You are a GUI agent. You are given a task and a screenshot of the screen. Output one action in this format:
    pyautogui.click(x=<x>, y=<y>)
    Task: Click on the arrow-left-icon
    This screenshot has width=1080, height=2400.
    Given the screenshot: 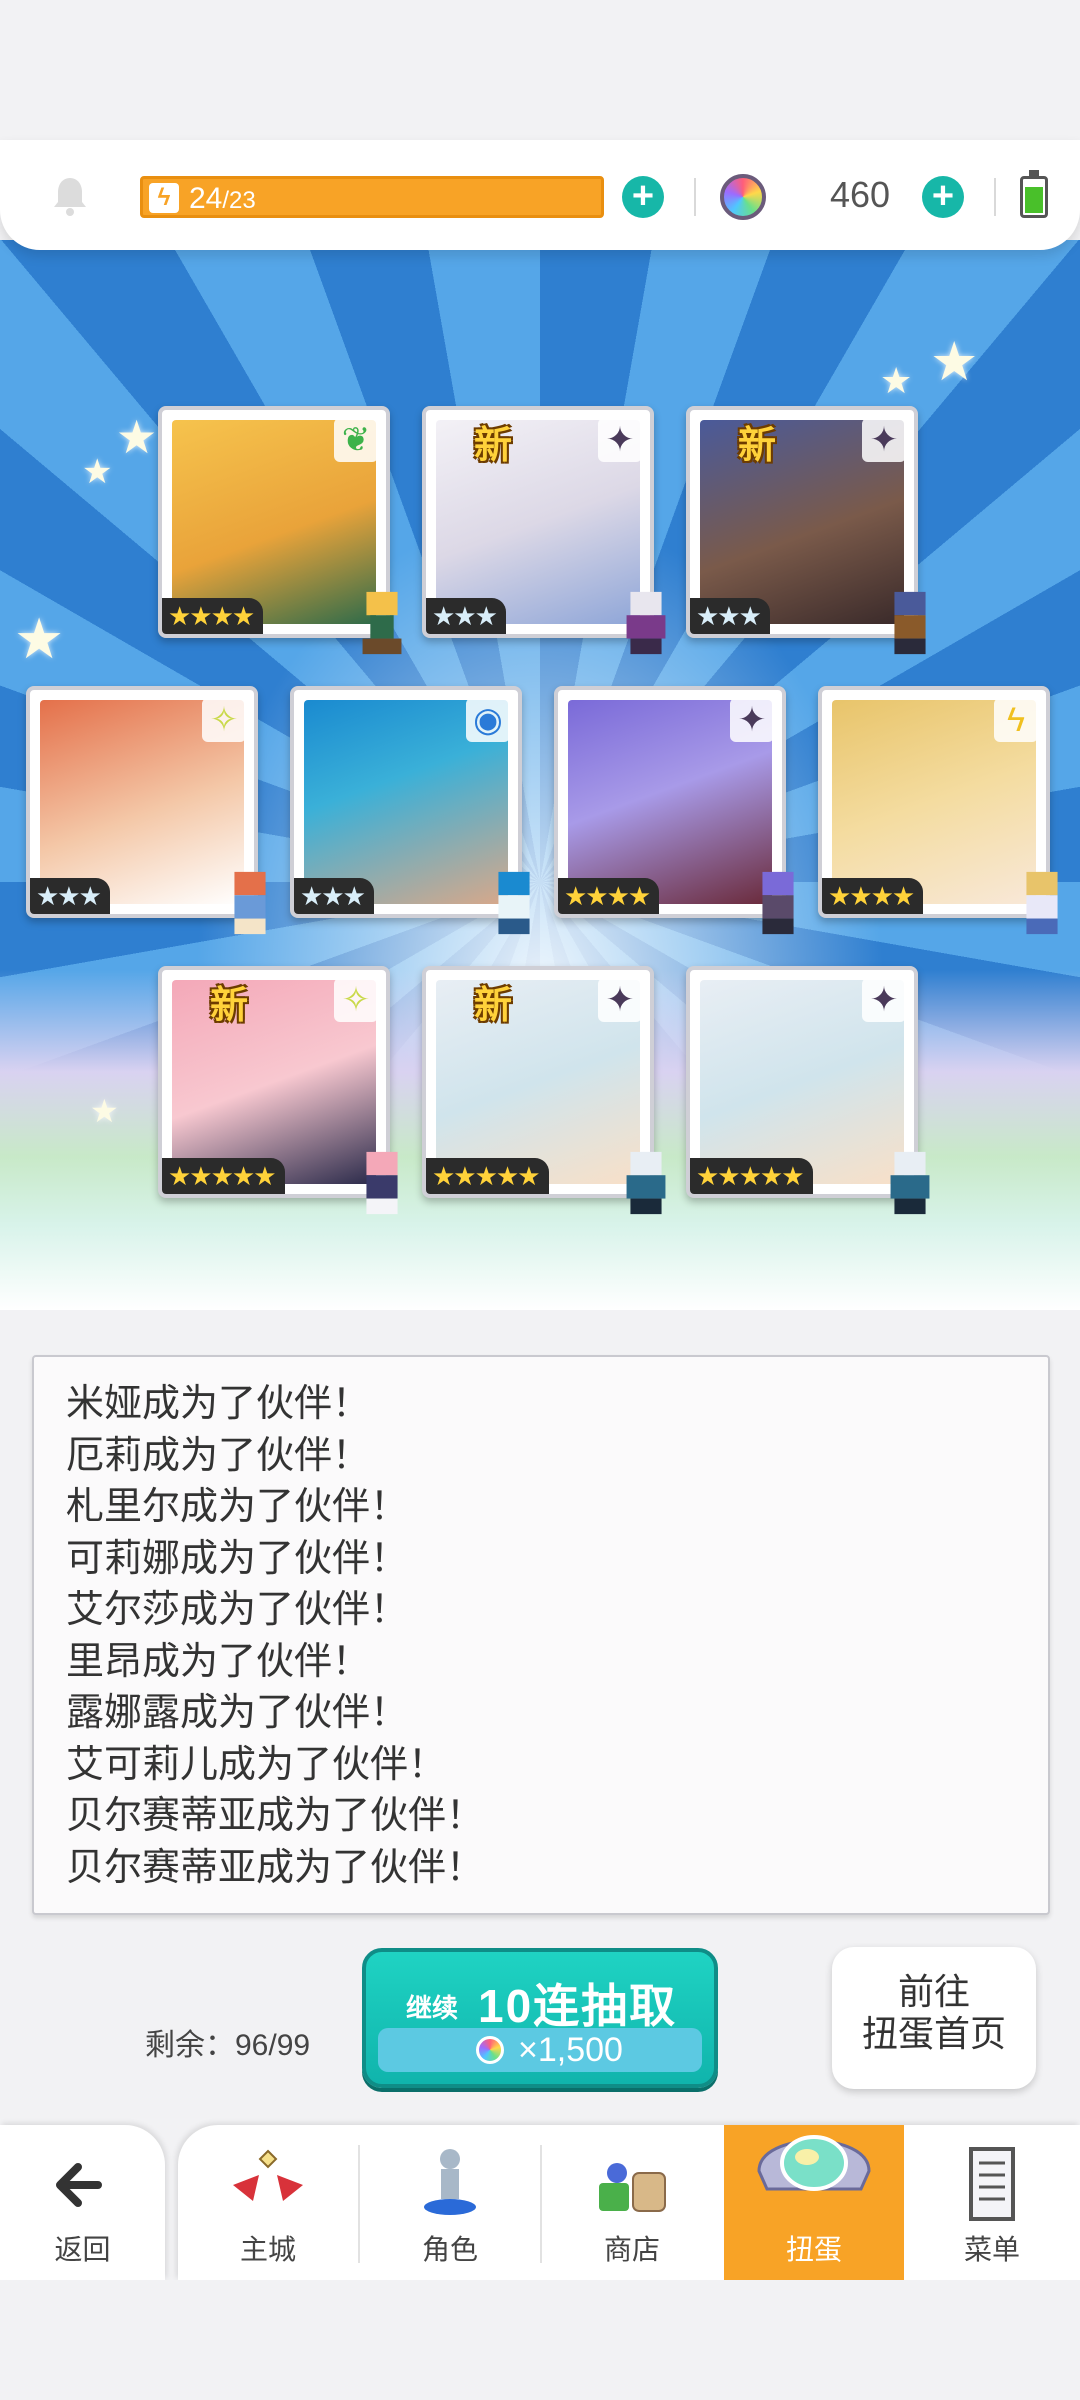 What is the action you would take?
    pyautogui.click(x=78, y=2185)
    